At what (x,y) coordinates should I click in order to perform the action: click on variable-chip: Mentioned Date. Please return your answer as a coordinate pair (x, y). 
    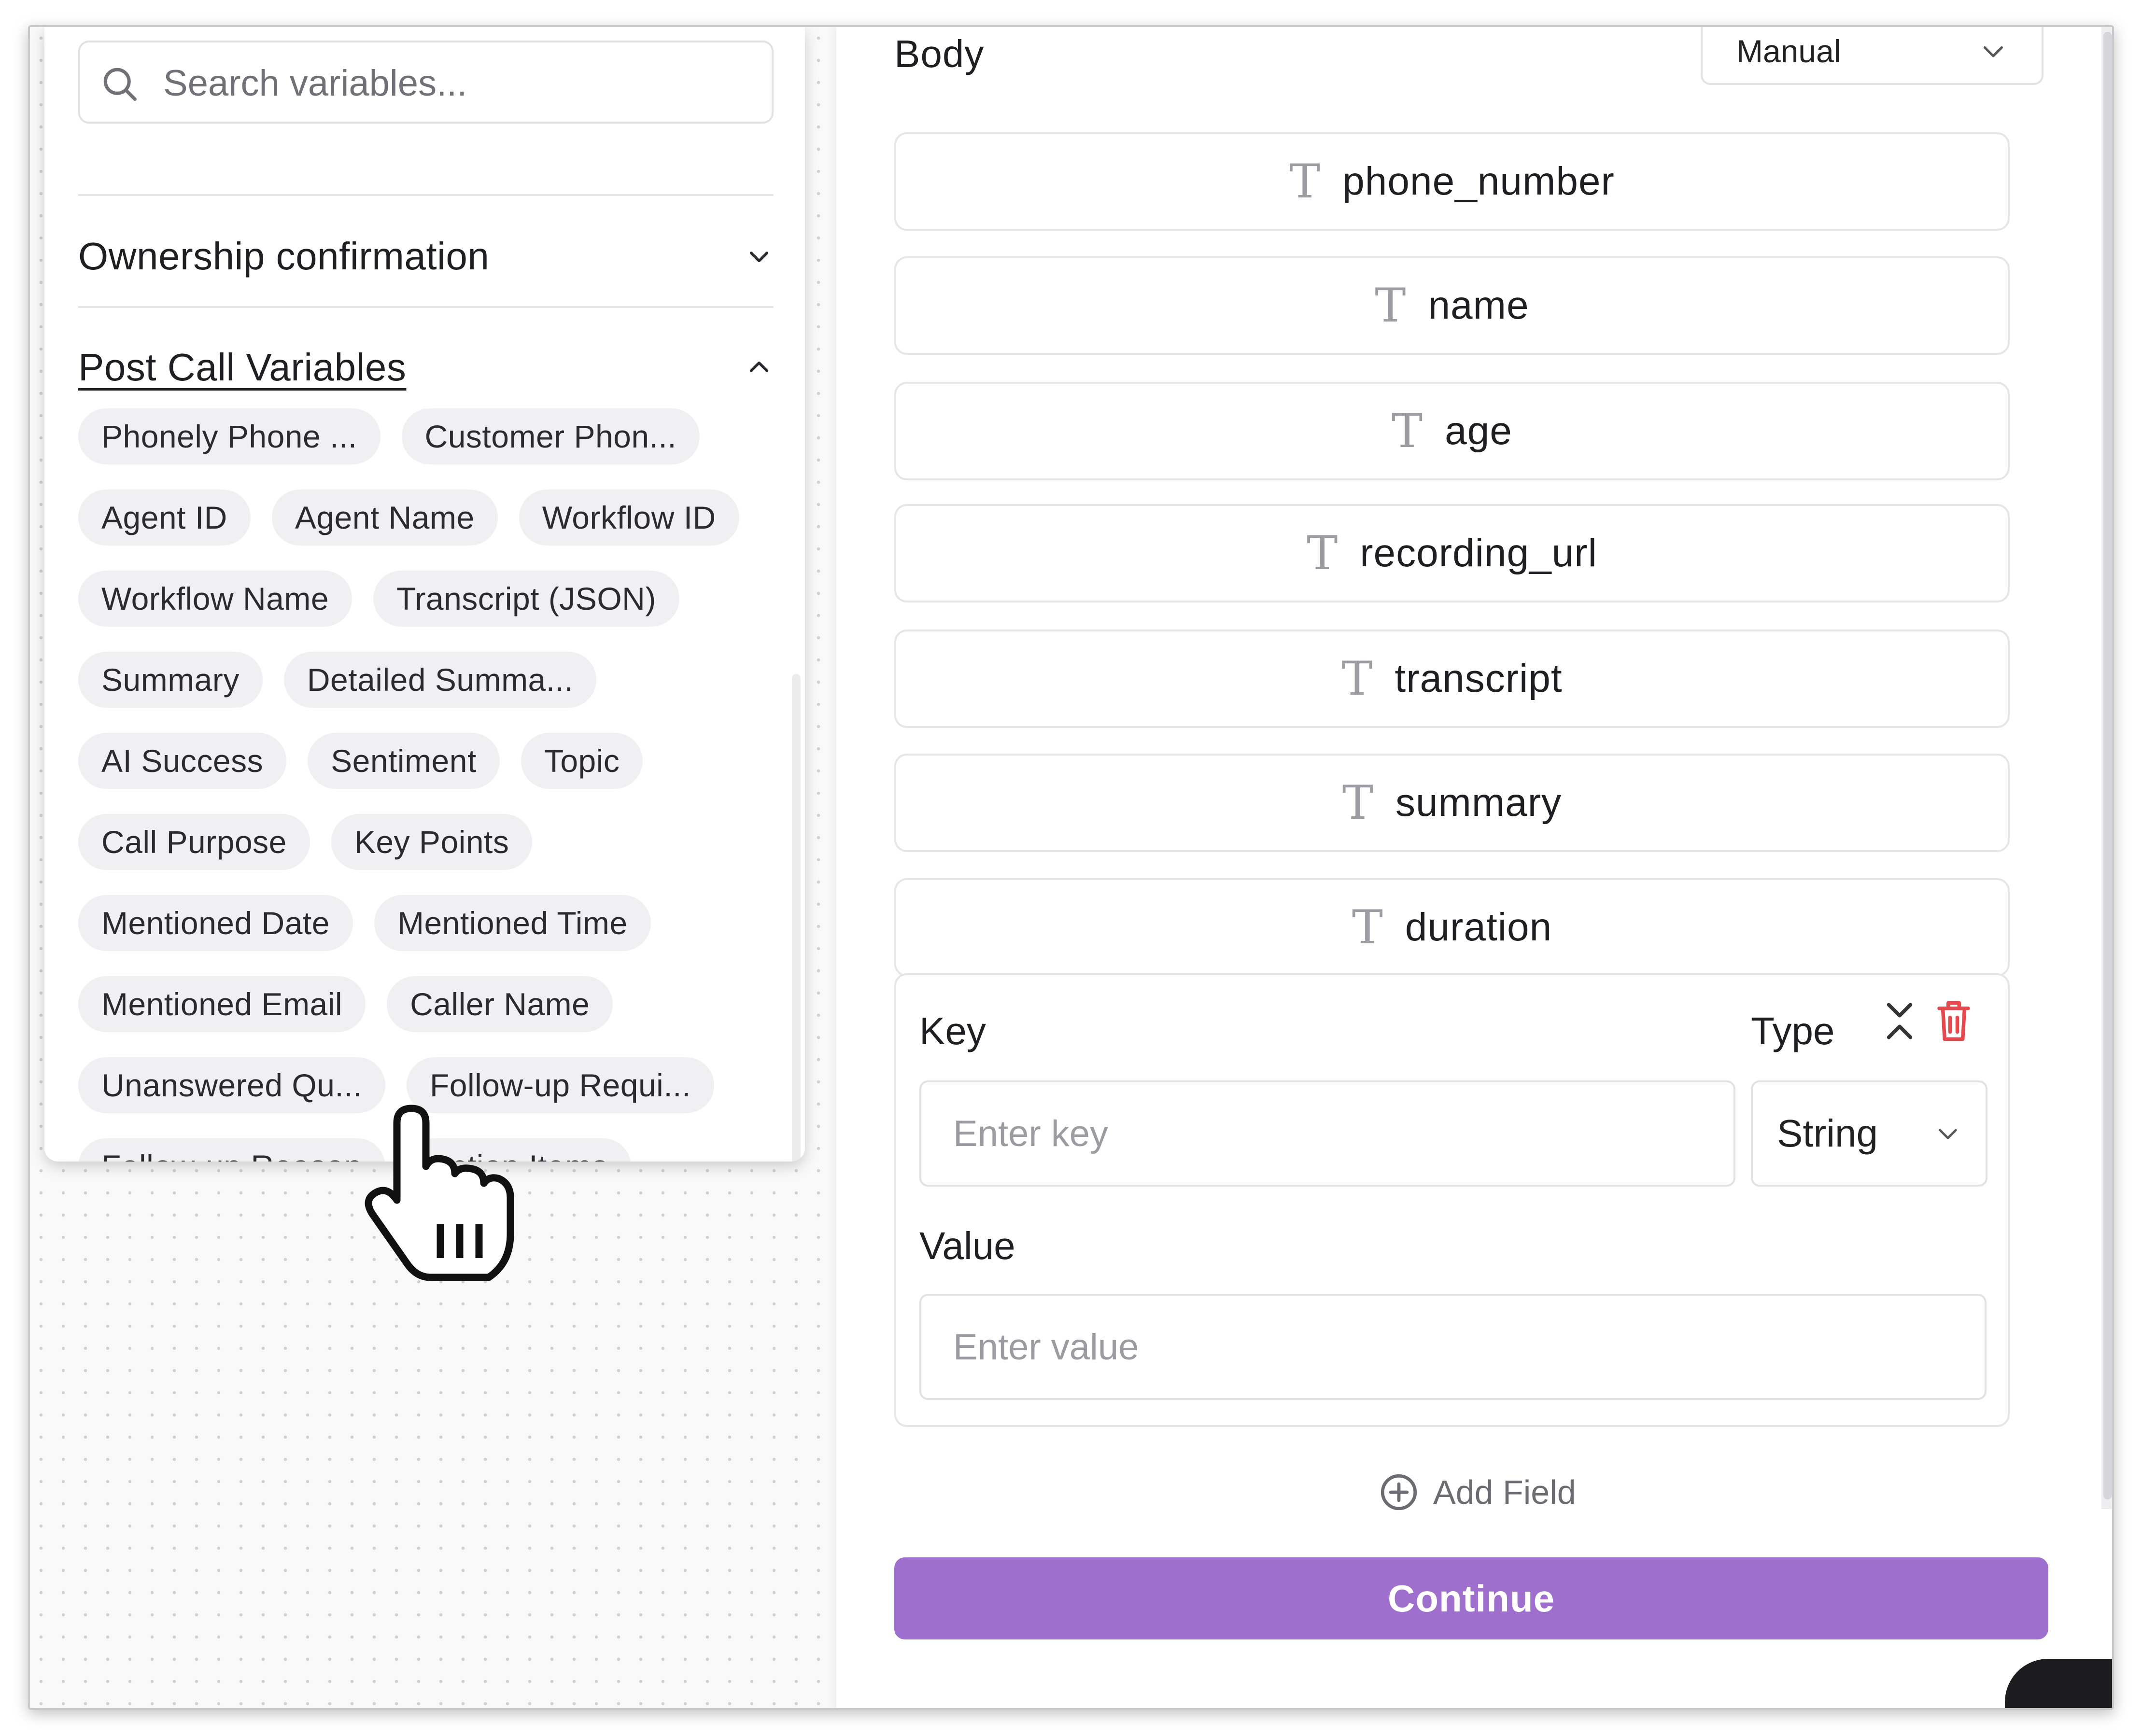
    Looking at the image, I should click on (215, 923).